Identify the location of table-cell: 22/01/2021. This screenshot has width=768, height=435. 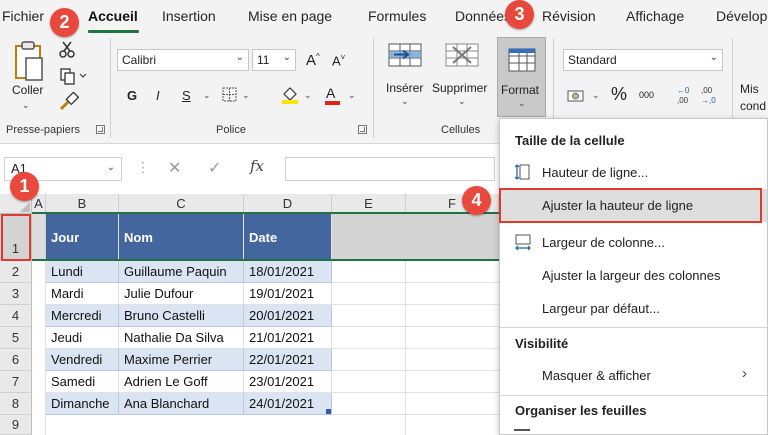
(288, 360).